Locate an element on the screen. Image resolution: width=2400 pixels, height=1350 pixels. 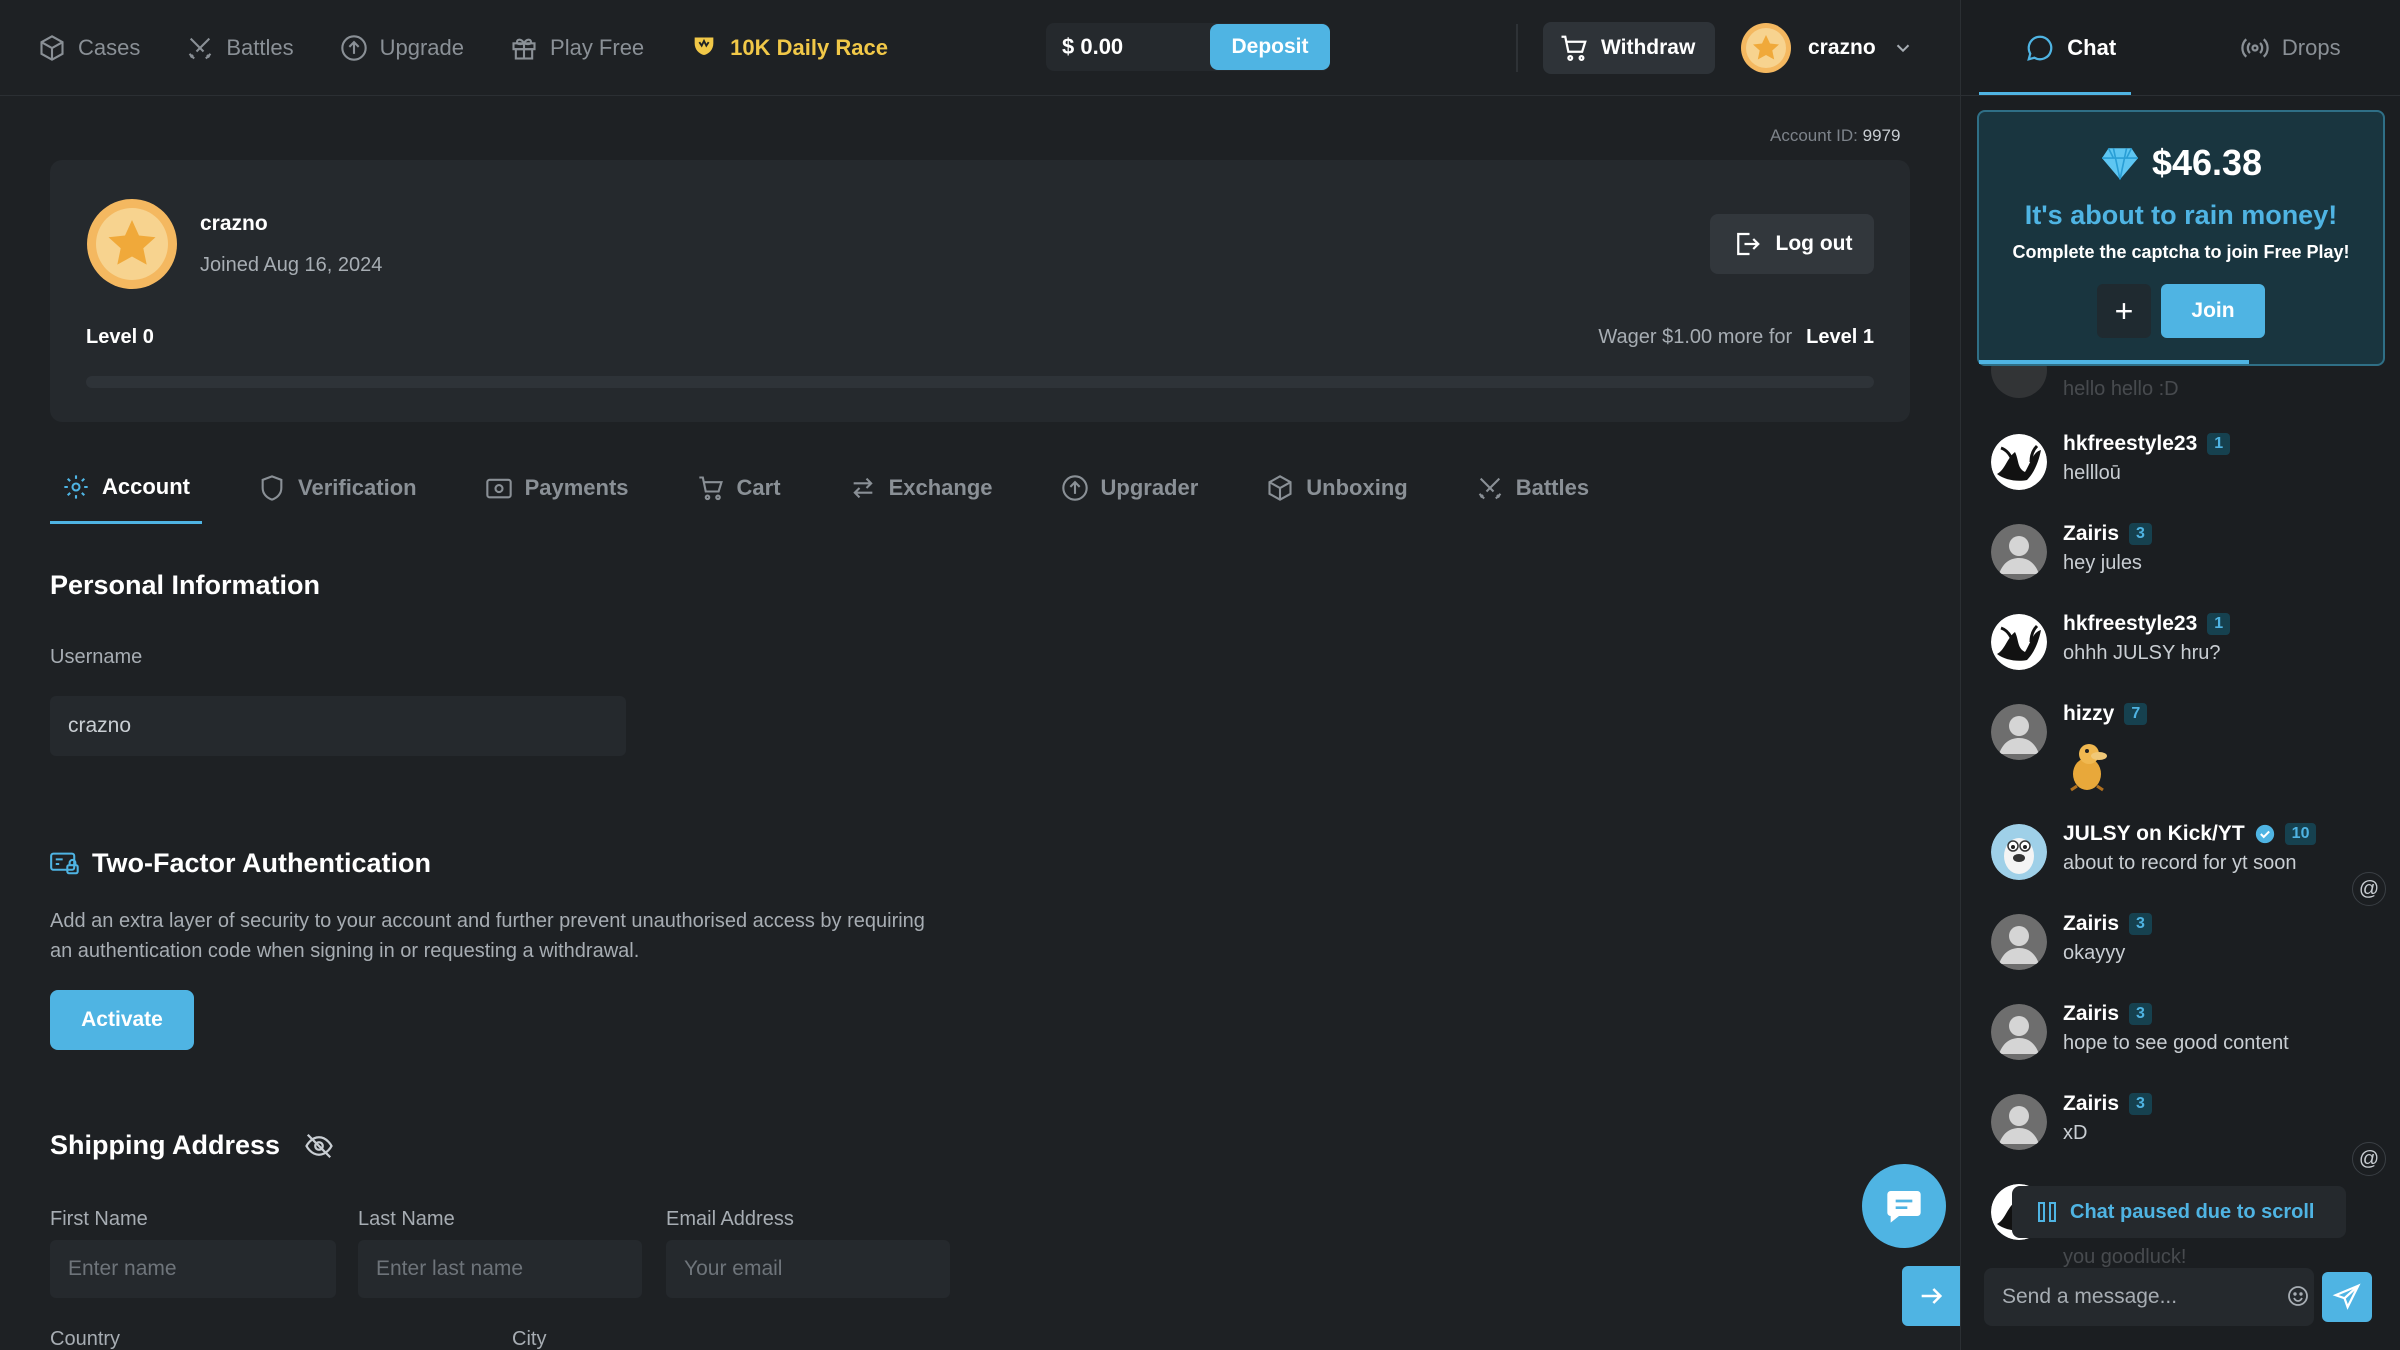
tab-verification: Verification is located at coordinates (337, 488).